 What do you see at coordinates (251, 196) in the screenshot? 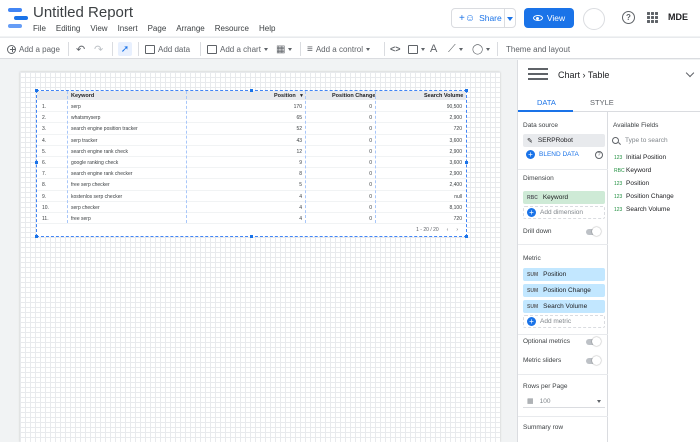
I see `table-row: 9. kostenlos serp checker 4 0 null` at bounding box center [251, 196].